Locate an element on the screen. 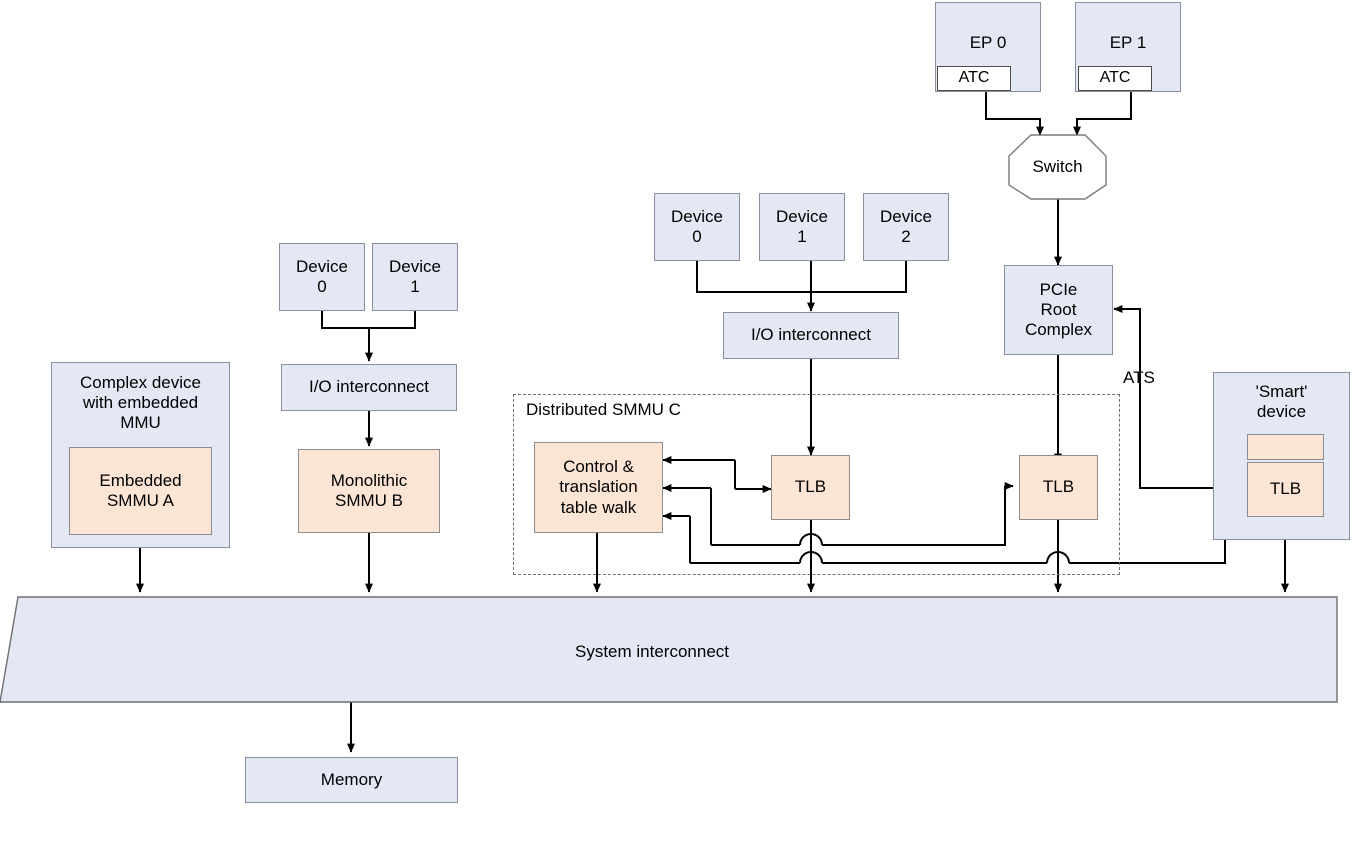  switch-node: Switch is located at coordinates (1057, 167).